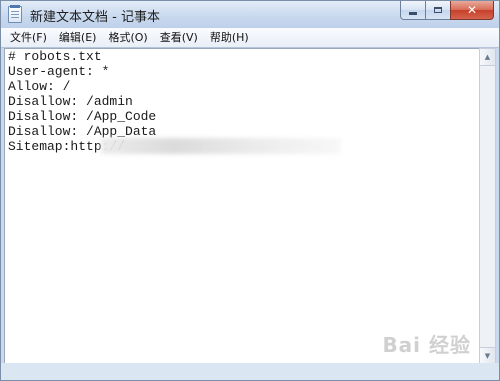 Image resolution: width=500 pixels, height=381 pixels. I want to click on menu-bar: 文件(F) 编辑(E) 格式(O) 查看(V) 帮助(H), so click(250, 38).